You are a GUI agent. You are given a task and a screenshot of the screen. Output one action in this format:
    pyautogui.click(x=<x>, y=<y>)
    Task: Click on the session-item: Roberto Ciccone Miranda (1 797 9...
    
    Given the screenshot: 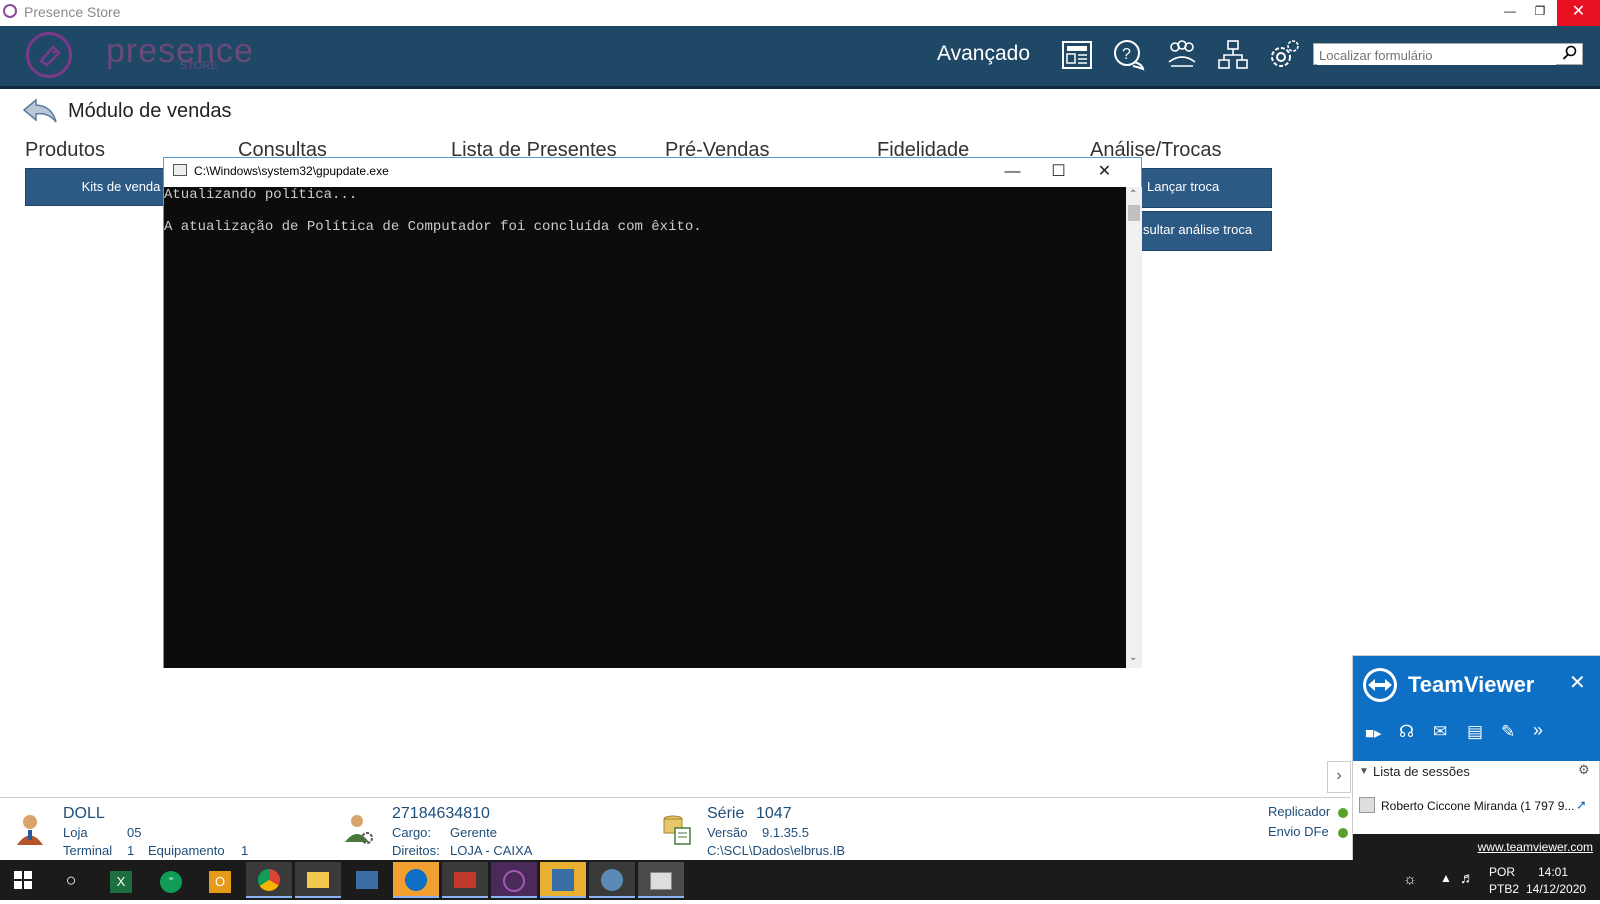 What is the action you would take?
    pyautogui.click(x=1477, y=806)
    